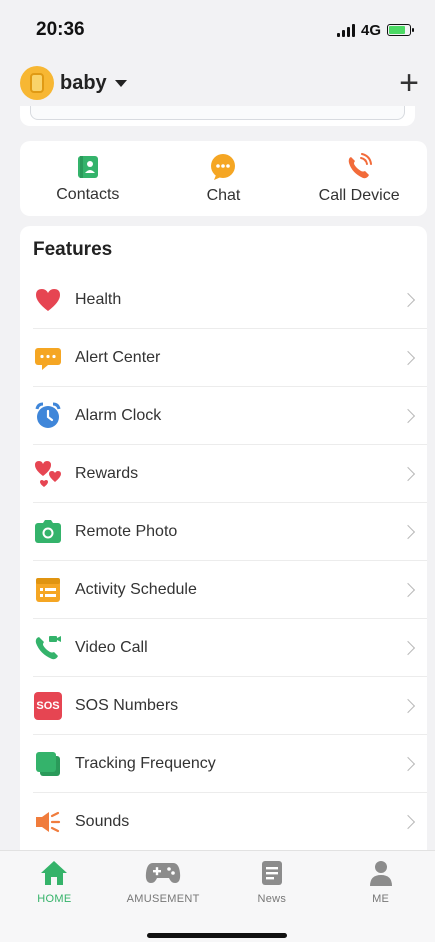 The image size is (435, 942). What do you see at coordinates (118, 357) in the screenshot?
I see `feature-label: Alert Center` at bounding box center [118, 357].